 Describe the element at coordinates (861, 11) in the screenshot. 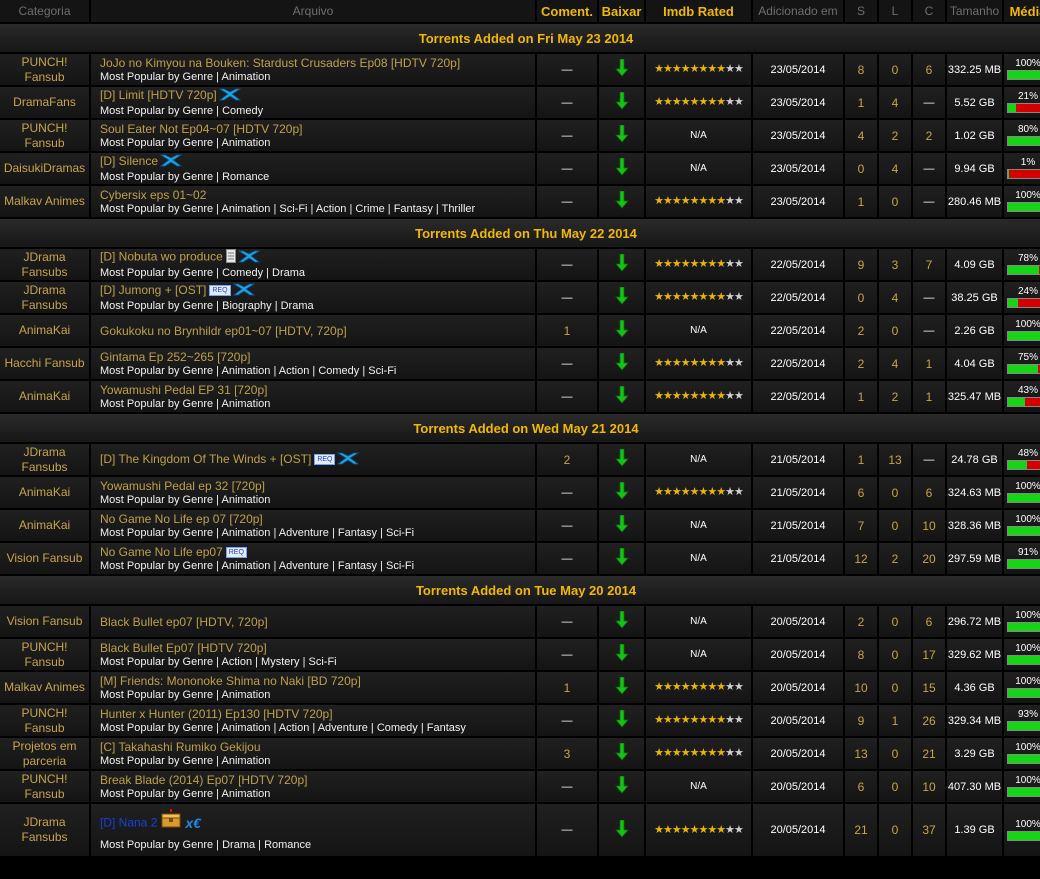

I see `col-s: S` at that location.